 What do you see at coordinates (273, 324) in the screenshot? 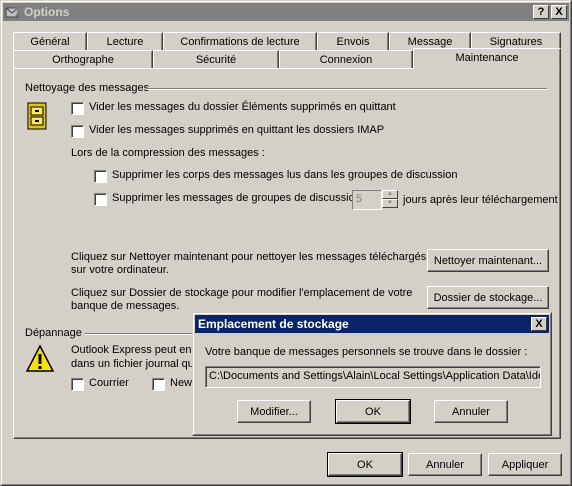
I see `storage-dialog-title: Emplacement de stockage` at bounding box center [273, 324].